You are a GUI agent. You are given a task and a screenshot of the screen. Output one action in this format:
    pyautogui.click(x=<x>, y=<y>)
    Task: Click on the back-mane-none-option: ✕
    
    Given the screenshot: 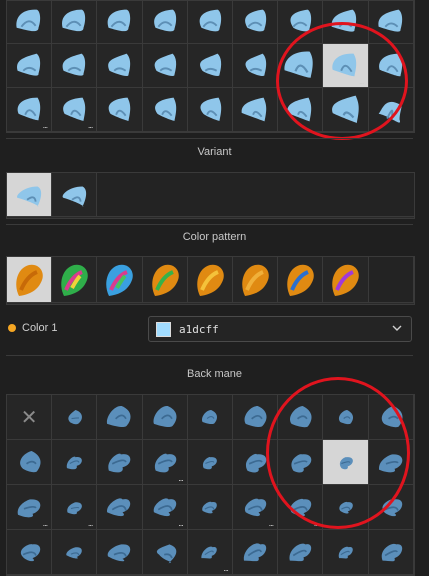 What is the action you would take?
    pyautogui.click(x=30, y=417)
    